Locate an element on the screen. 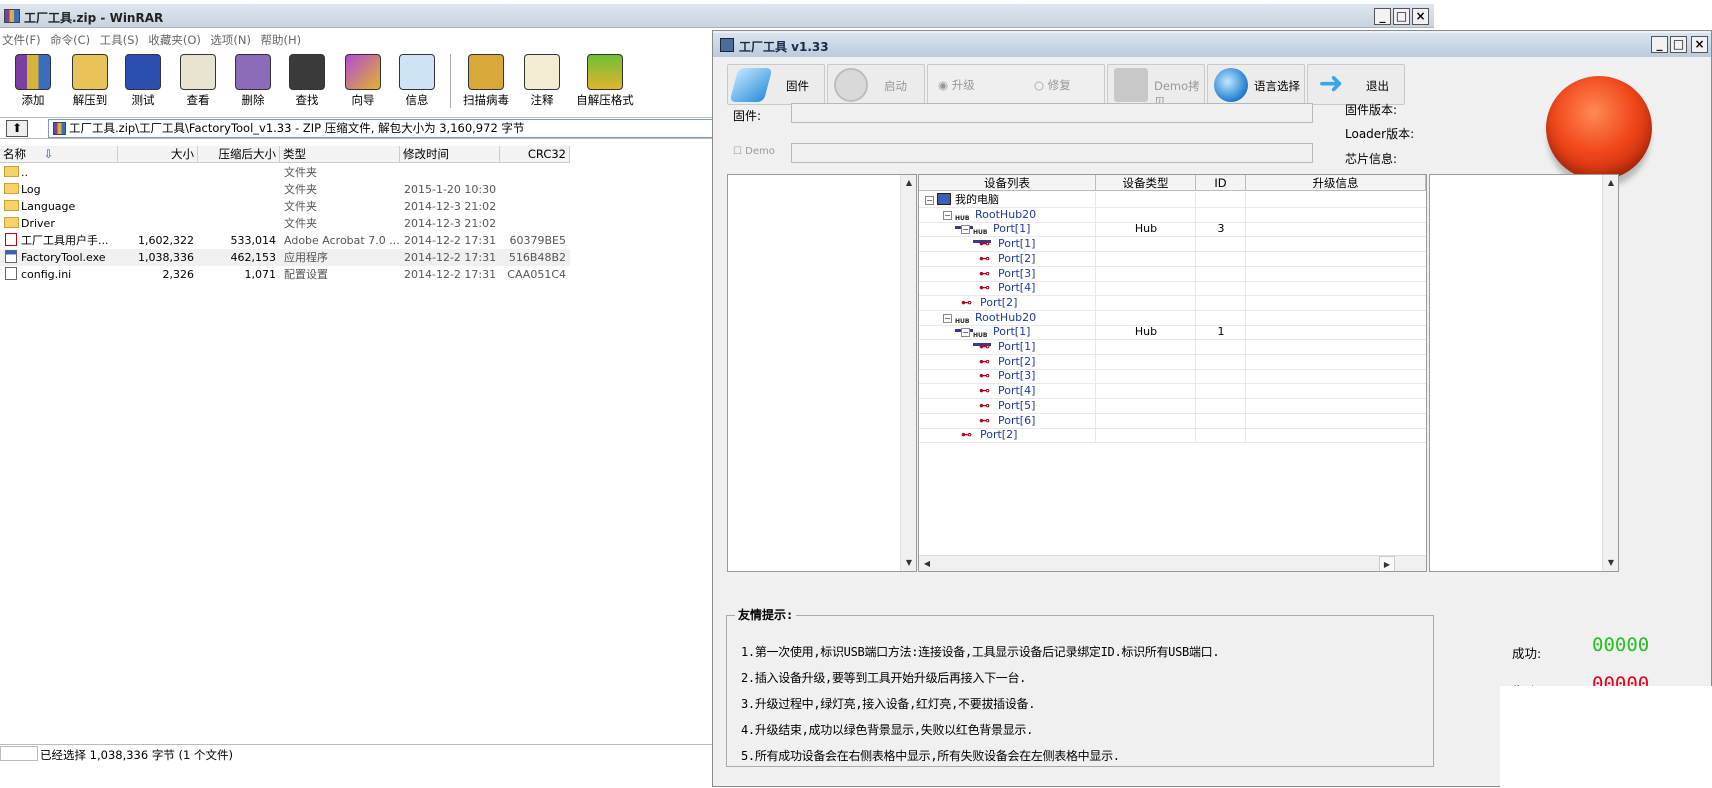  tool-close-button: × is located at coordinates (1699, 44).